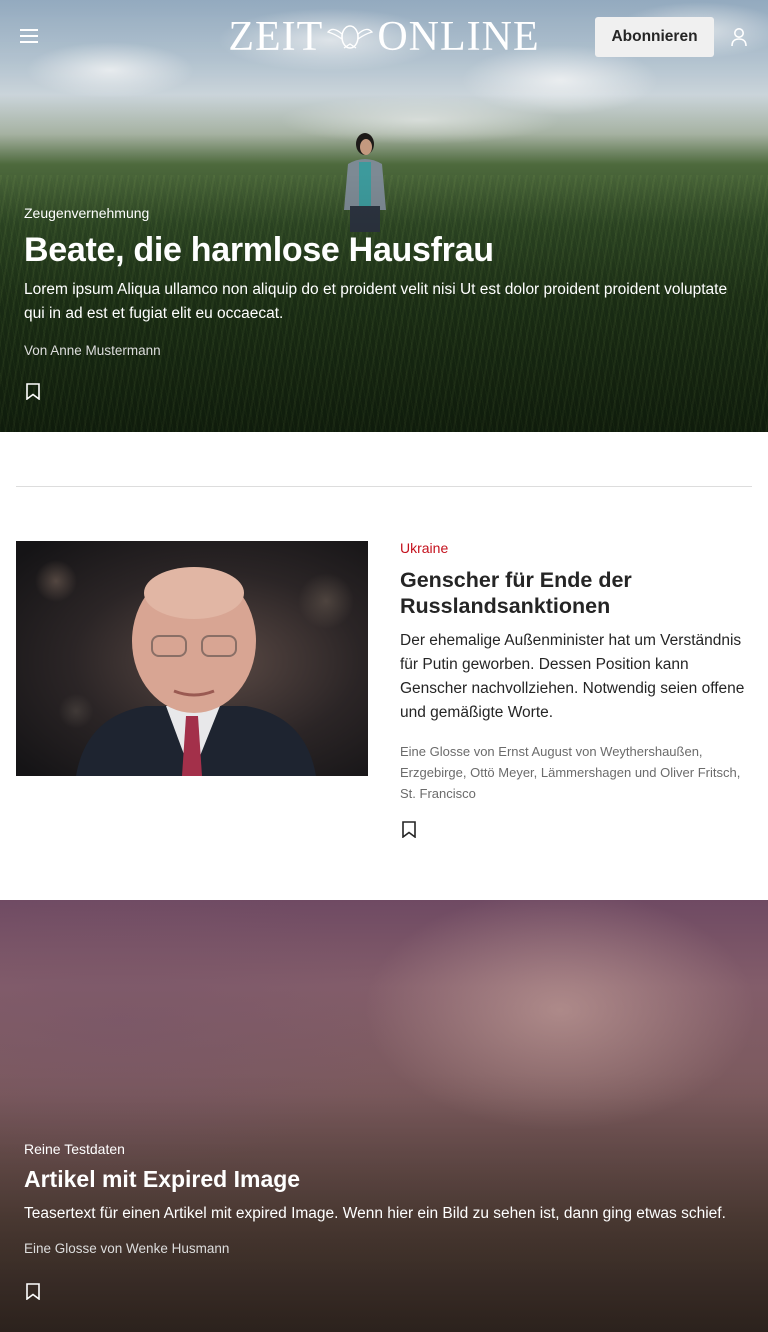 This screenshot has width=768, height=1332. What do you see at coordinates (576, 548) in the screenshot?
I see `teaser-kicker: Ukraine` at bounding box center [576, 548].